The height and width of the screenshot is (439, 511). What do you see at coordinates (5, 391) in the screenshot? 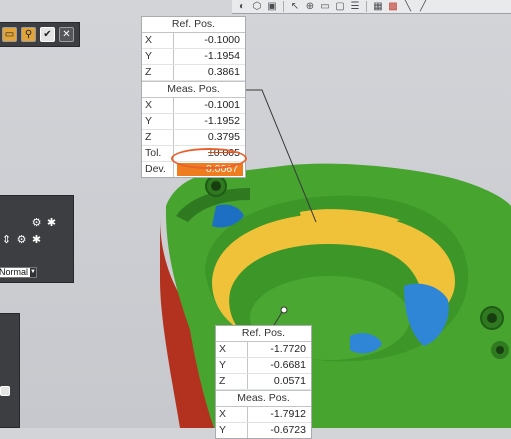
I see `panel-small-button` at bounding box center [5, 391].